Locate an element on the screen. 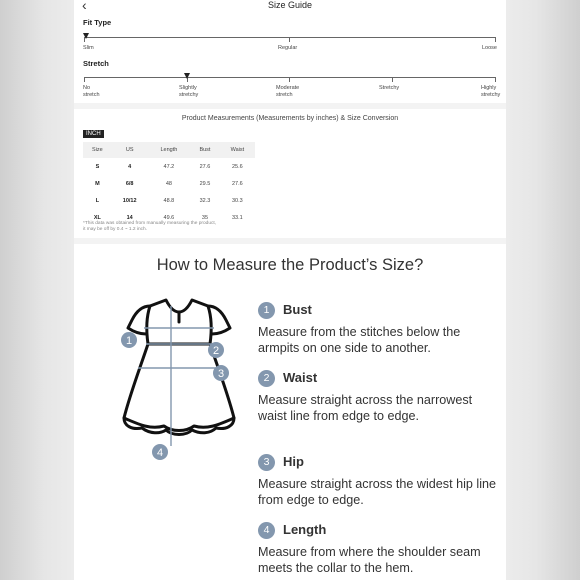 This screenshot has height=580, width=580. fit-type-selected-marker is located at coordinates (86, 36).